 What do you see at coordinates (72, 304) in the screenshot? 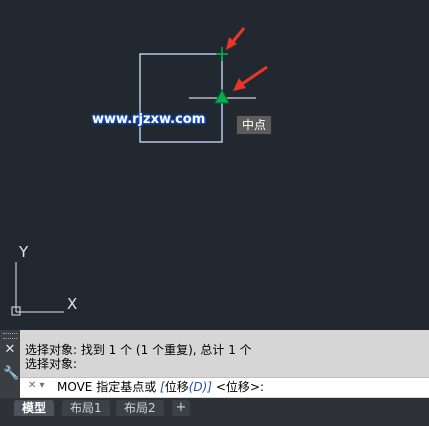
I see `ucs-x-label: X` at bounding box center [72, 304].